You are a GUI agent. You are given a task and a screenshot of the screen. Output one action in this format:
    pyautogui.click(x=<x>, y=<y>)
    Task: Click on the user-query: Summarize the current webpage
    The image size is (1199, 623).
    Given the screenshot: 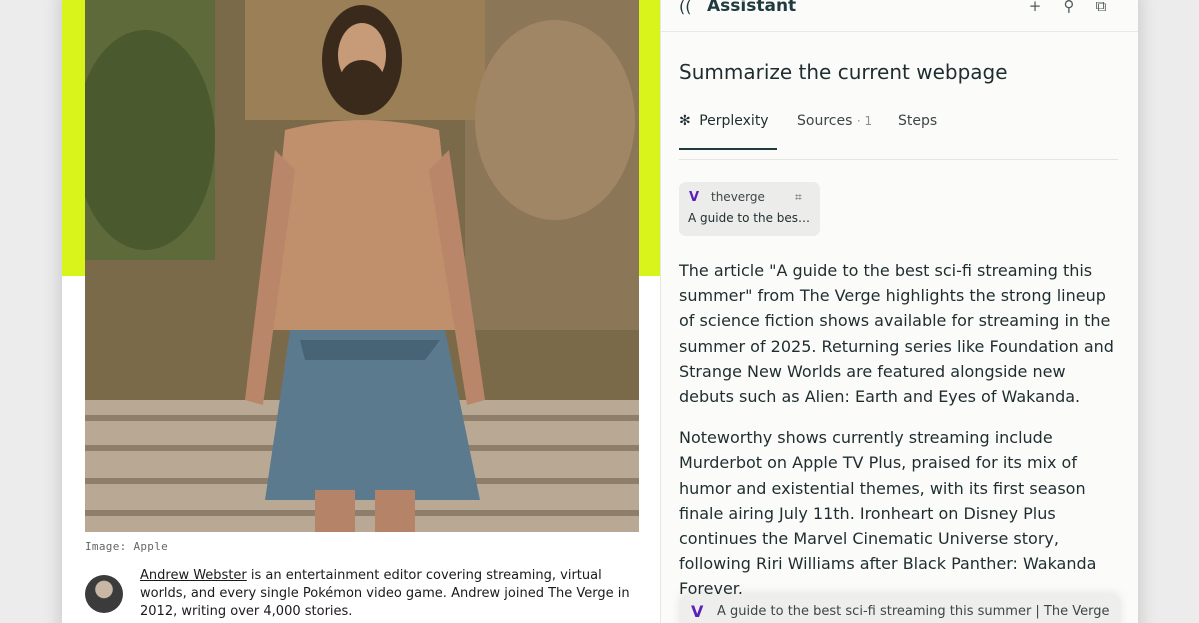 What is the action you would take?
    pyautogui.click(x=843, y=72)
    